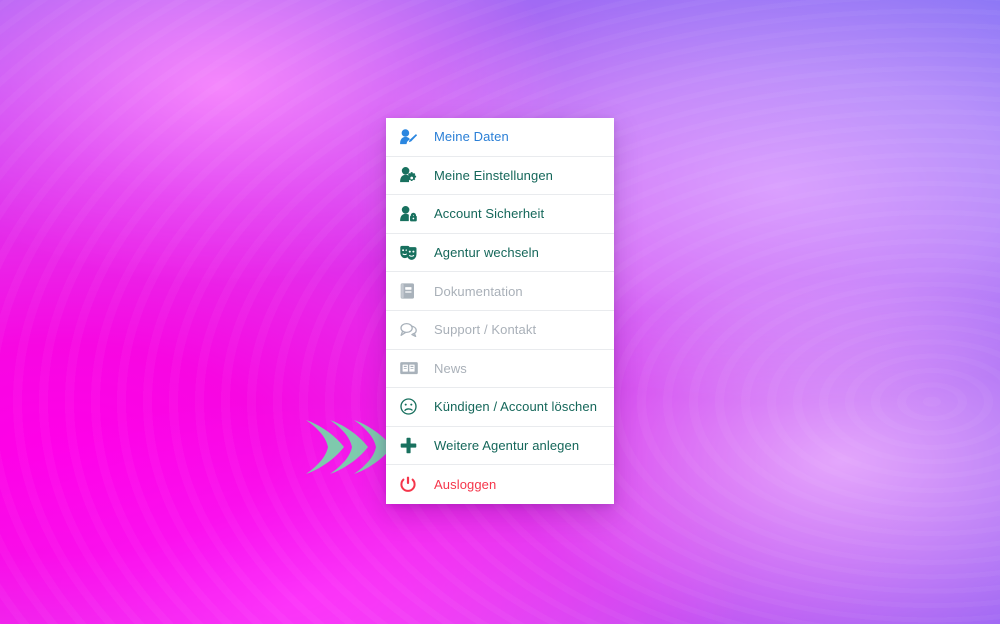 This screenshot has width=1000, height=624. I want to click on book-icon, so click(413, 291).